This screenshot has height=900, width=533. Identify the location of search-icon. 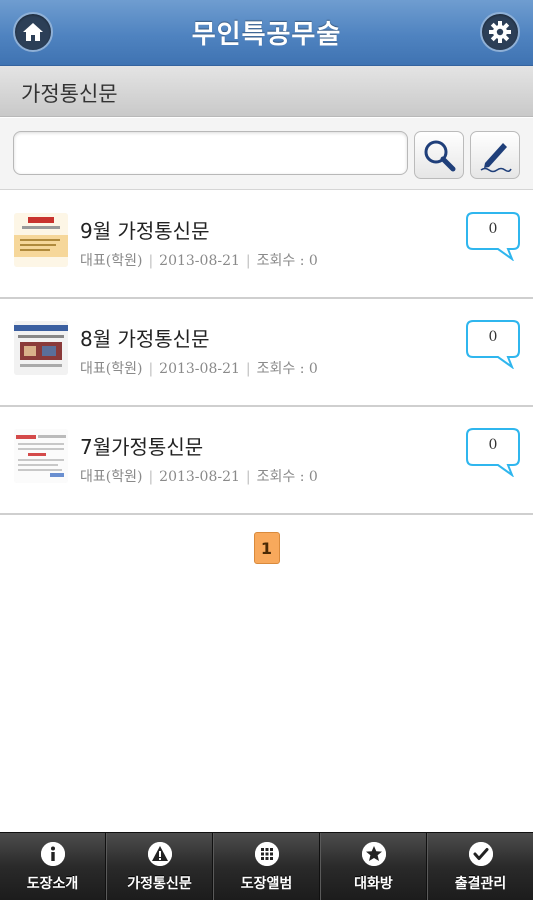
(440, 156).